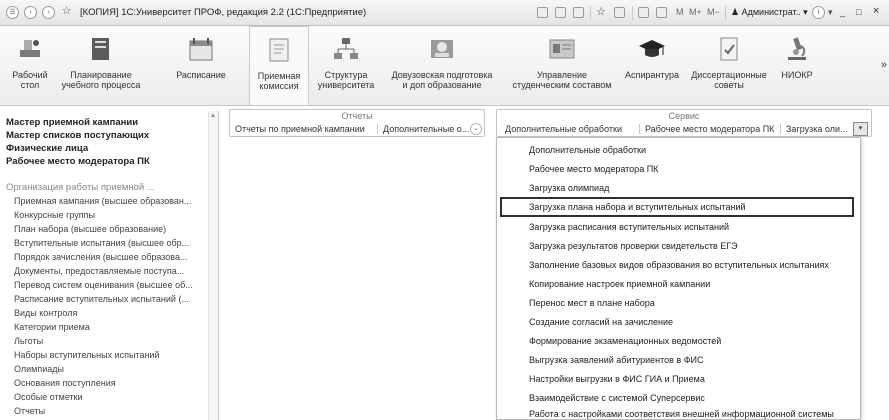 The image size is (889, 420). What do you see at coordinates (29, 411) in the screenshot?
I see `nav-item: Отчеты` at bounding box center [29, 411].